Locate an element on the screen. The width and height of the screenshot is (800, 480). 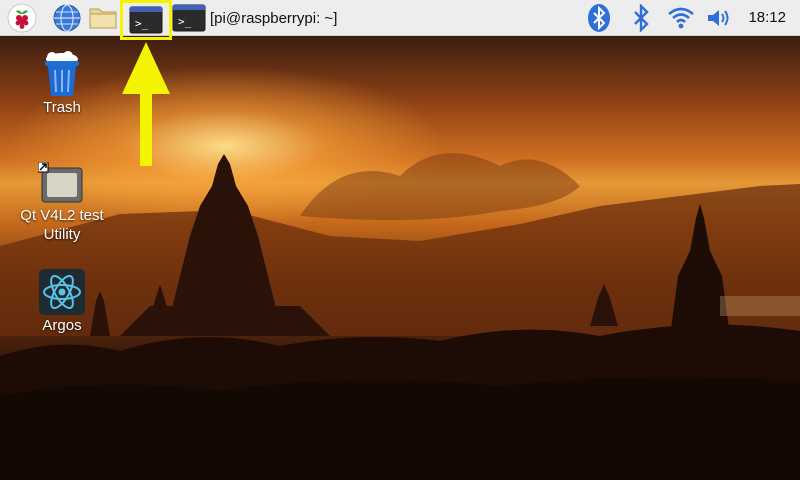
desktop-icon-qt-v4l2: Qt V4L2 test Utility is located at coordinates (62, 203).